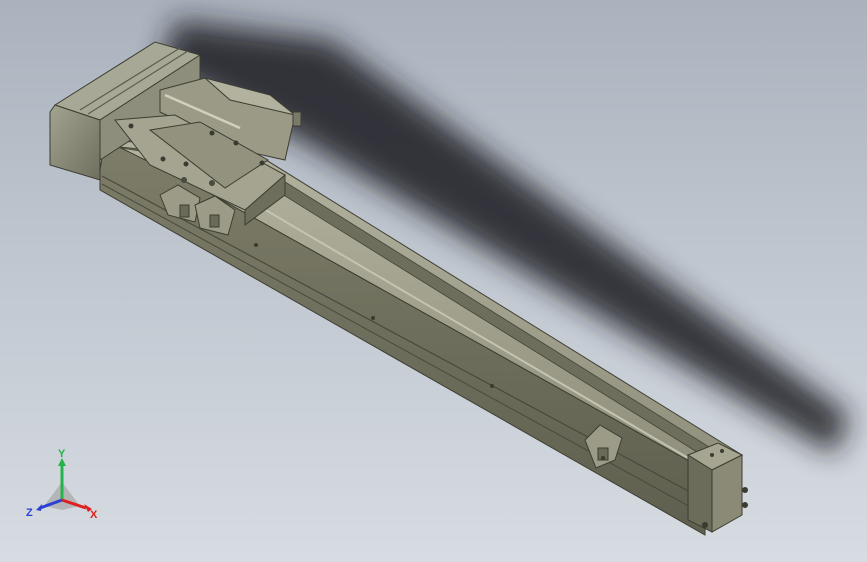 This screenshot has height=562, width=867. I want to click on z-axis-label: Z, so click(29, 513).